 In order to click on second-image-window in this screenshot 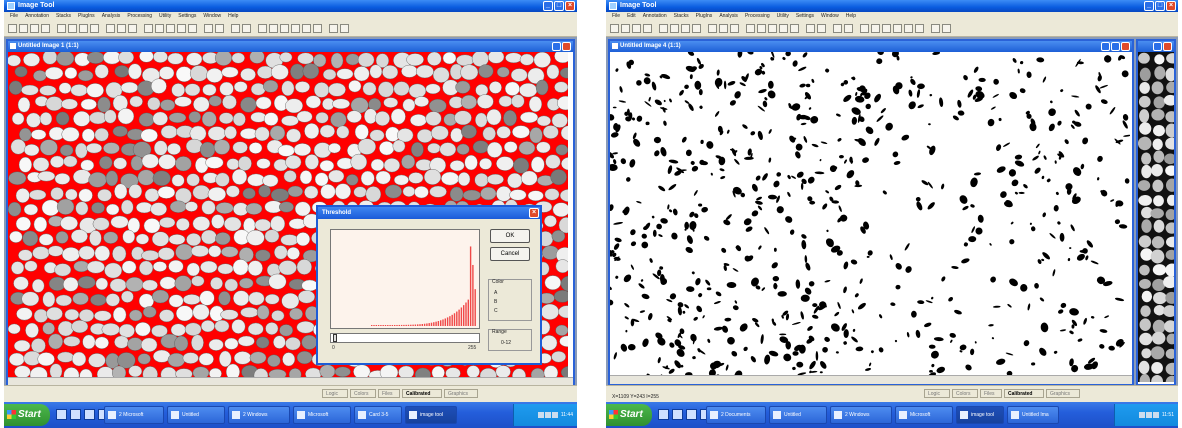, I will do `click(1156, 212)`.